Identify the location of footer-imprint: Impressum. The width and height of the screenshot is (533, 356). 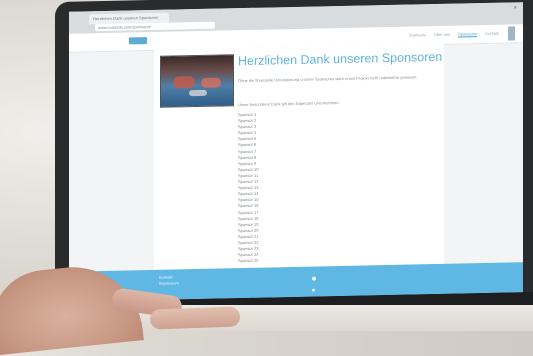
(169, 283).